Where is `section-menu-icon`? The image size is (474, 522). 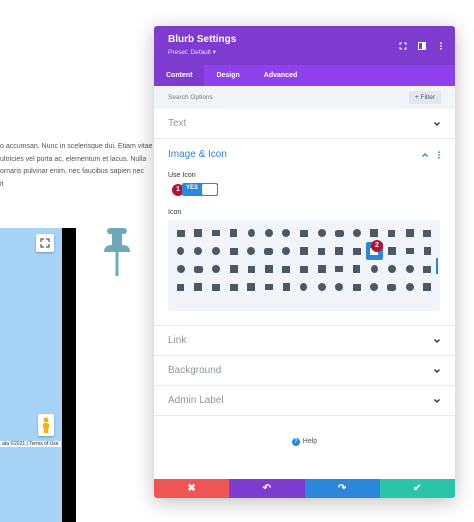
section-menu-icon is located at coordinates (439, 154).